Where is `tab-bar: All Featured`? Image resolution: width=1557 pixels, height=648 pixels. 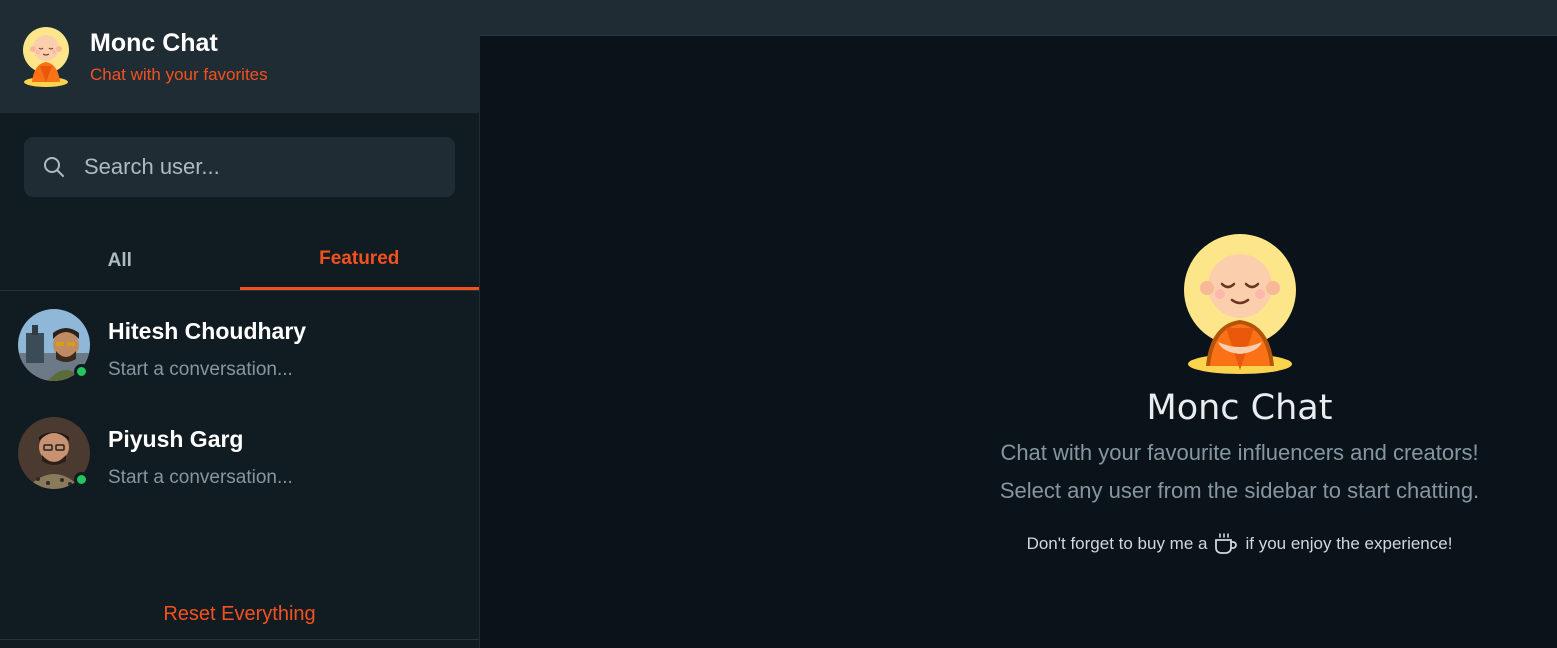
tab-bar: All Featured is located at coordinates (239, 264).